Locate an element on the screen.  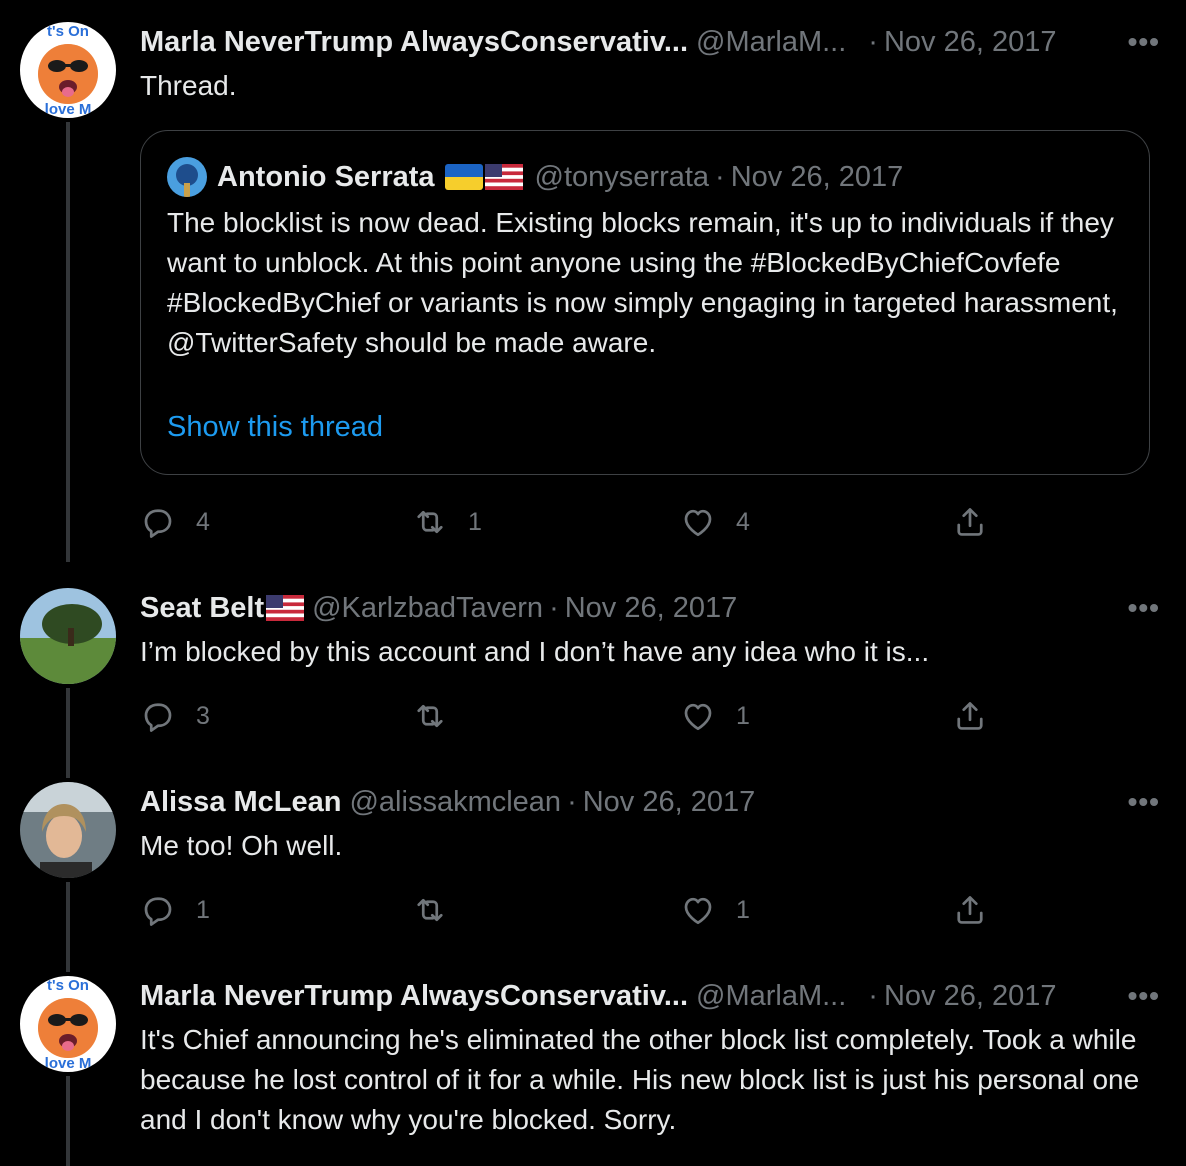
tweet-text: Thread. is located at coordinates (188, 85).